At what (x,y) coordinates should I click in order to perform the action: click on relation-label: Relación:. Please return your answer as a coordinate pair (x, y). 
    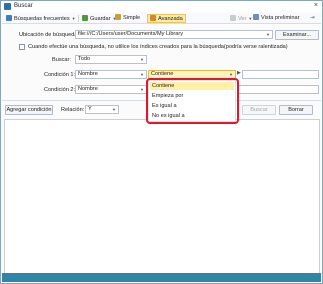
    Looking at the image, I should click on (73, 110).